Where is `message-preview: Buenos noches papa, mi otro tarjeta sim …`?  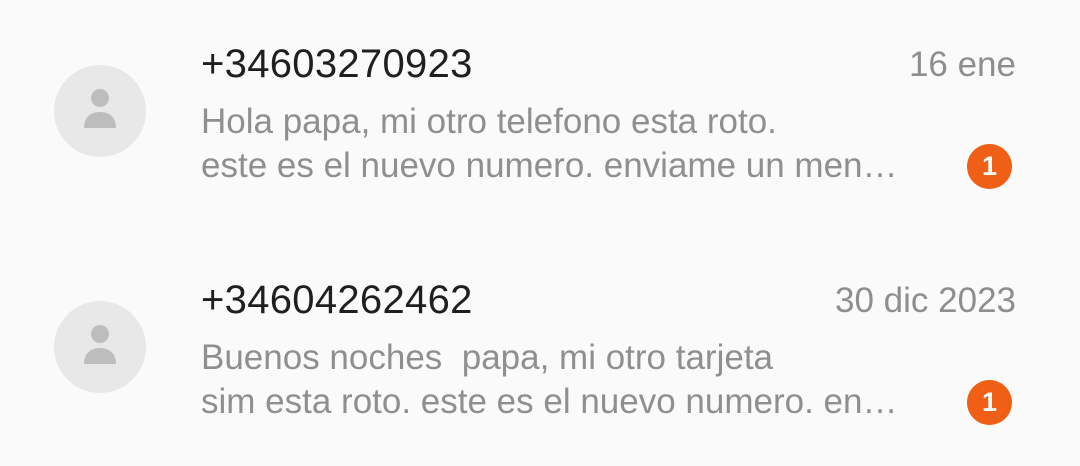 message-preview: Buenos noches papa, mi otro tarjeta sim … is located at coordinates (571, 380).